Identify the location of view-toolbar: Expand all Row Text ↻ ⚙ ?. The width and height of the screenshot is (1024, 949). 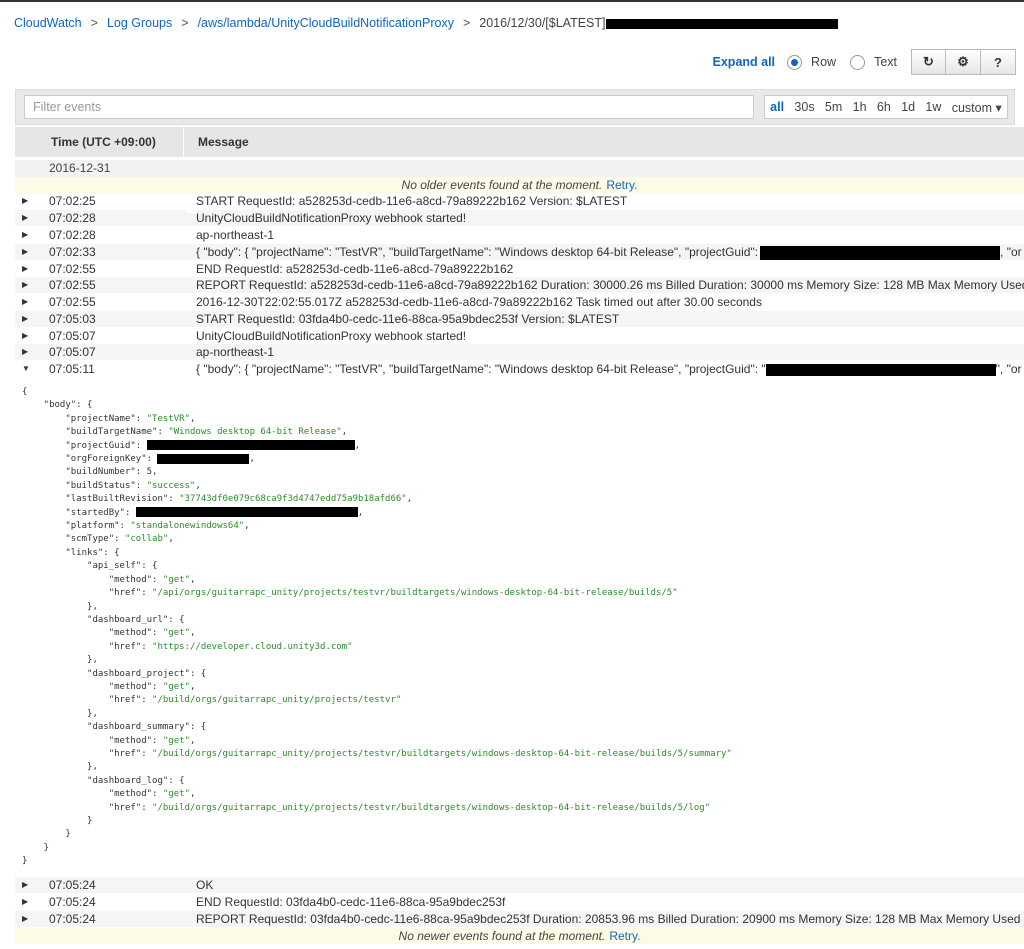
(864, 62).